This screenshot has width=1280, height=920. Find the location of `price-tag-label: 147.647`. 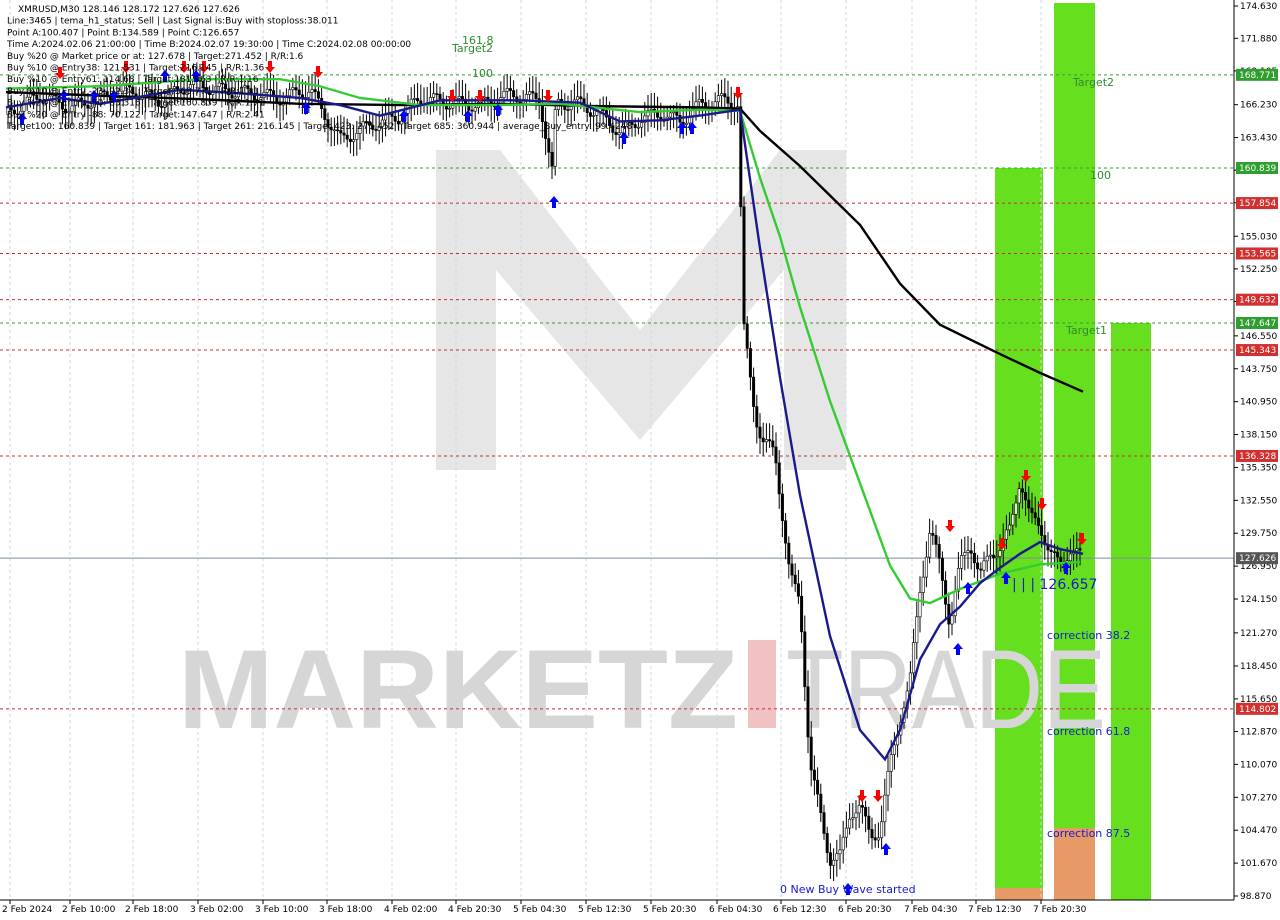

price-tag-label: 147.647 is located at coordinates (1257, 324).